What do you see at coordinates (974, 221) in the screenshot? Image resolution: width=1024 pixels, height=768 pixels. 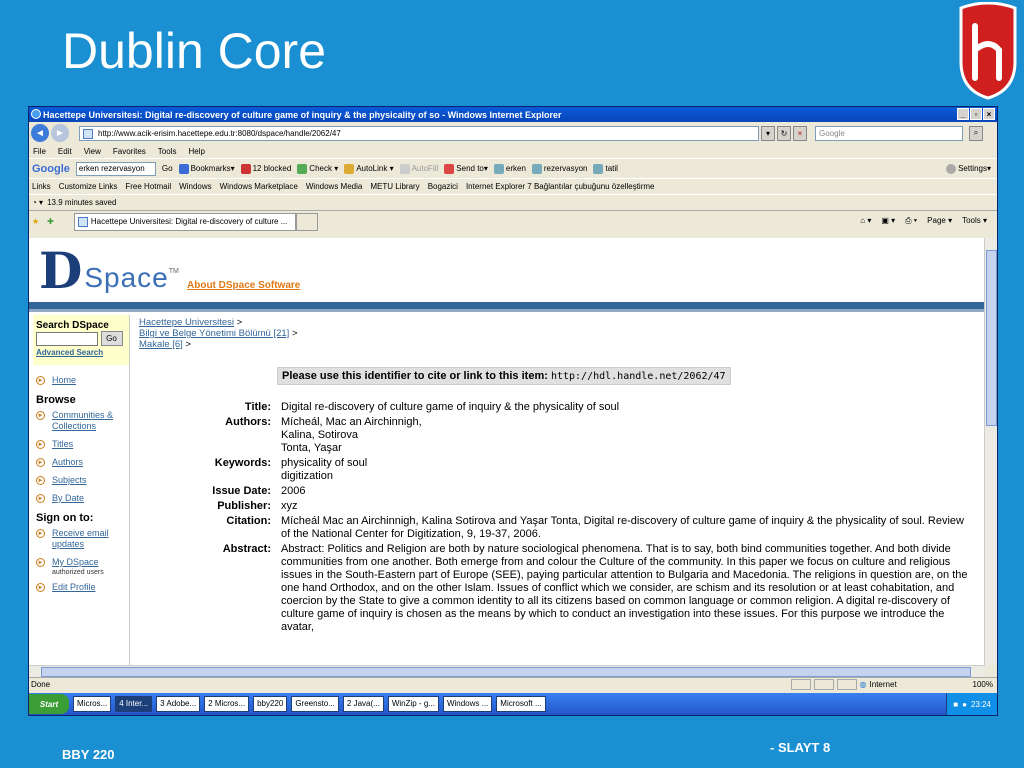 I see `tools-menu: Tools ▾` at bounding box center [974, 221].